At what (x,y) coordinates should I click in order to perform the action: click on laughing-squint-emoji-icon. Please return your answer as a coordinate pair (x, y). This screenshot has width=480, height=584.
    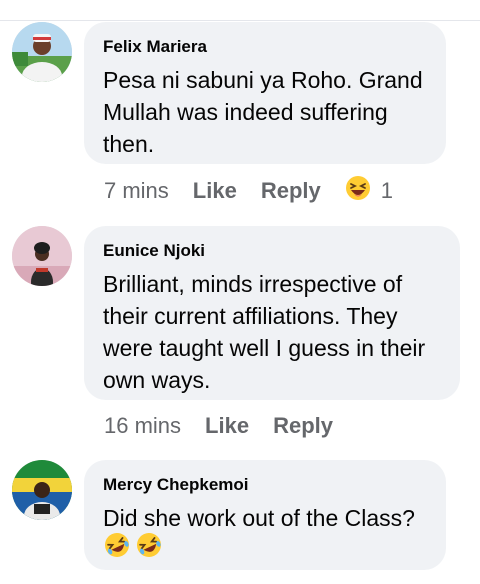
    Looking at the image, I should click on (358, 191).